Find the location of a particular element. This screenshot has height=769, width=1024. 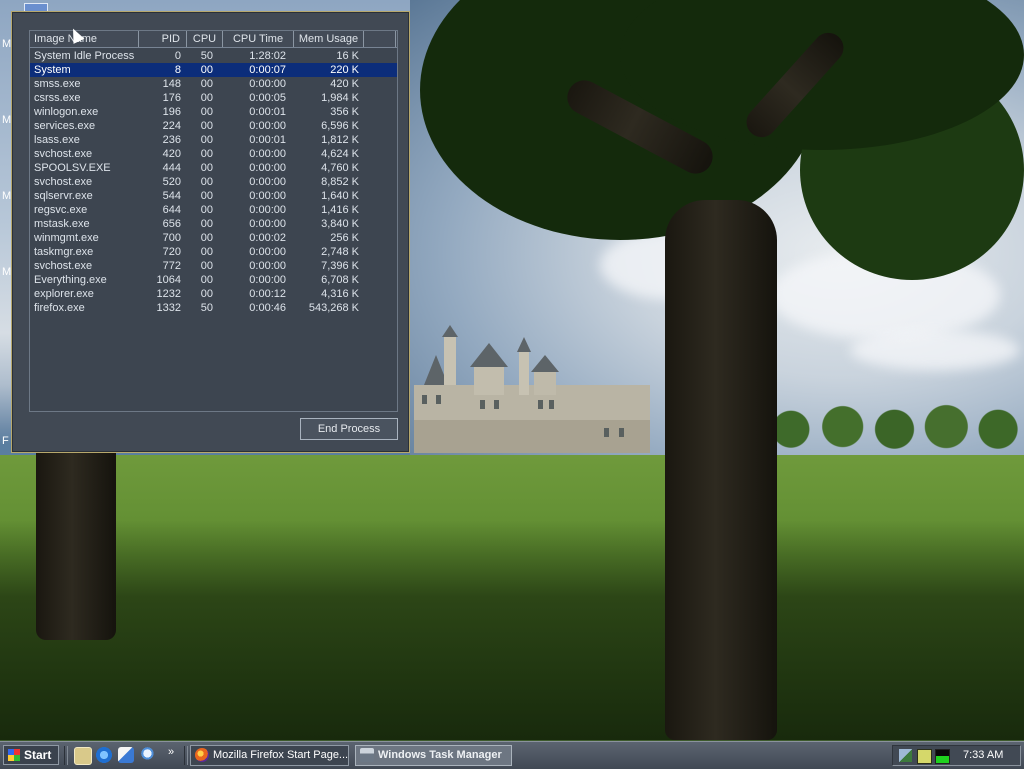

process-cpu-time: 0:00:01 is located at coordinates (267, 140).